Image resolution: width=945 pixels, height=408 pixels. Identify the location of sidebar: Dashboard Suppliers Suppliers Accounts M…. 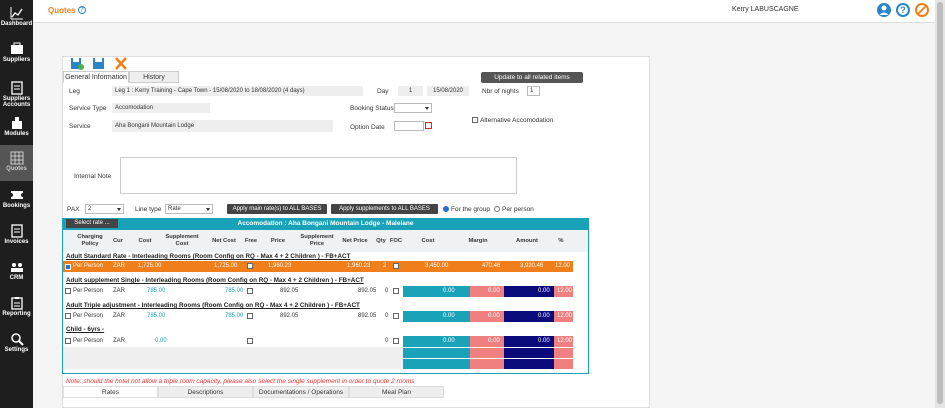
(16, 204).